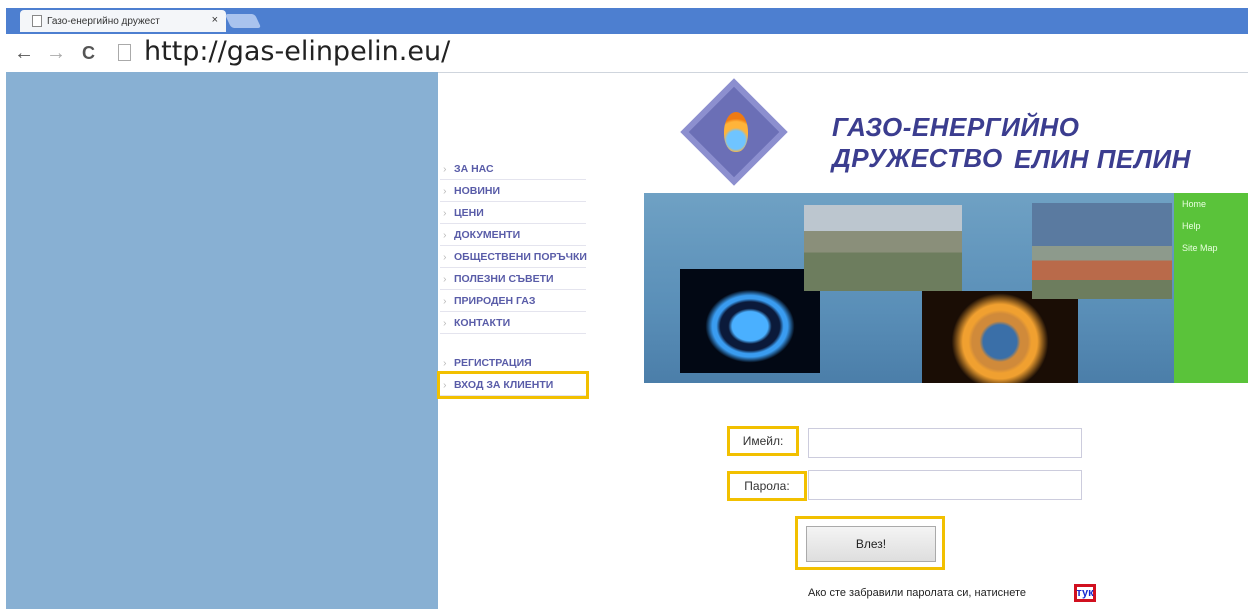 The height and width of the screenshot is (609, 1248). I want to click on address-bar: ← → C http://gas-elinpelin.eu/, so click(627, 53).